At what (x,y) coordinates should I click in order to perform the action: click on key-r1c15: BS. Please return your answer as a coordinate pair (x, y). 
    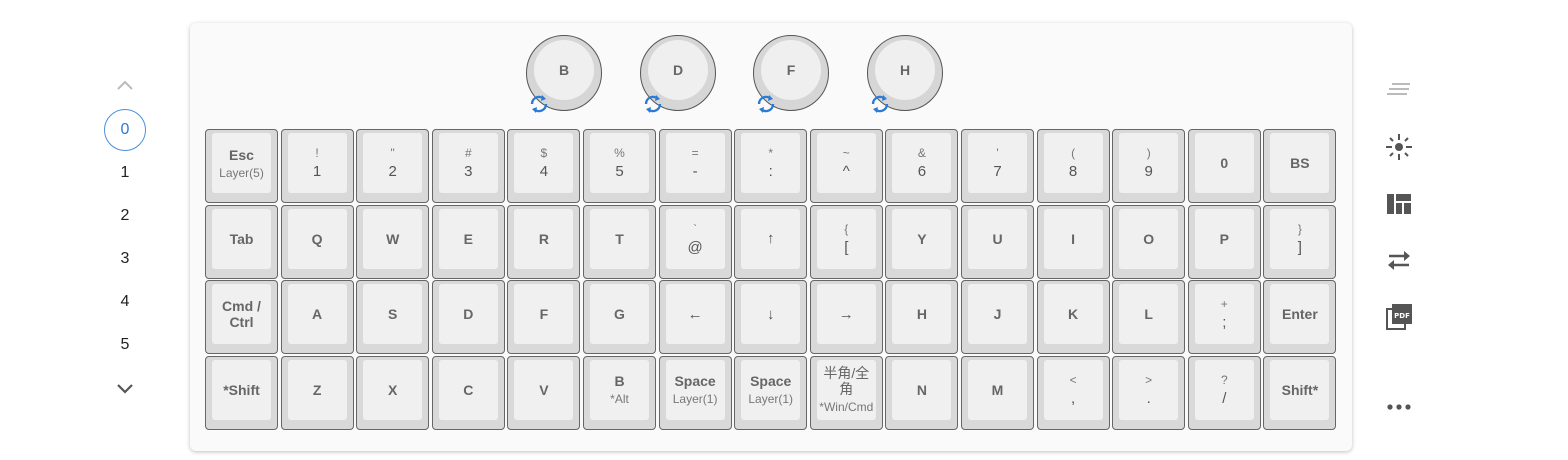
    Looking at the image, I should click on (1300, 166).